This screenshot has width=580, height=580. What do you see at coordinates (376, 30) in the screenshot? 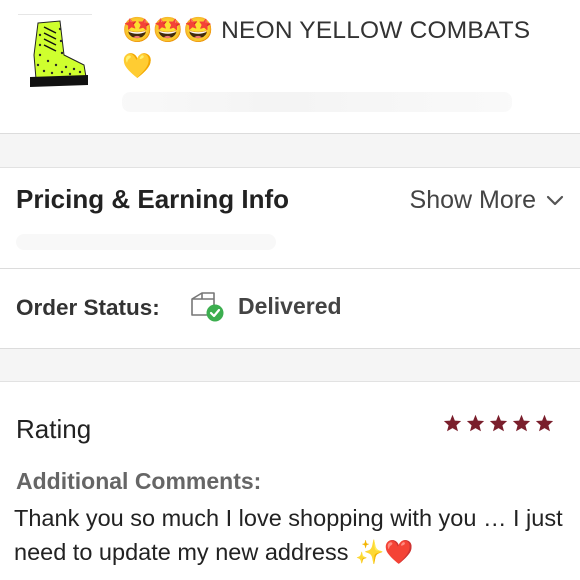
I see `listing-title-text: NEON YELLOW COMBATS` at bounding box center [376, 30].